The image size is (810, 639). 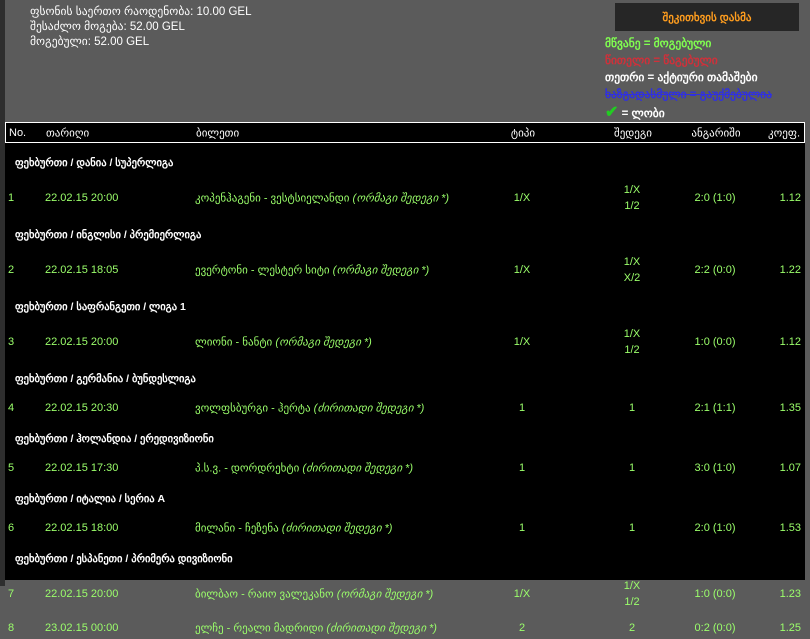 I want to click on row-score: 0:2 (0:0), so click(x=715, y=628).